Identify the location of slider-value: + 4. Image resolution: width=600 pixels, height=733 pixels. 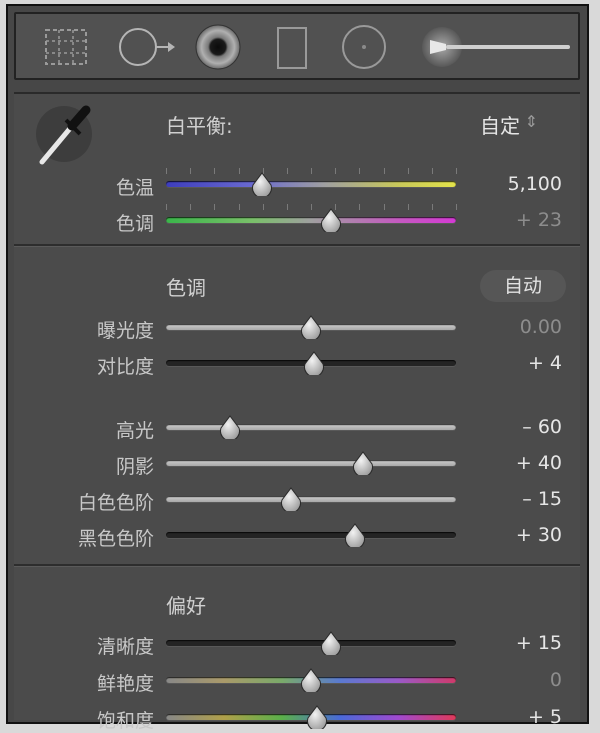
(517, 363).